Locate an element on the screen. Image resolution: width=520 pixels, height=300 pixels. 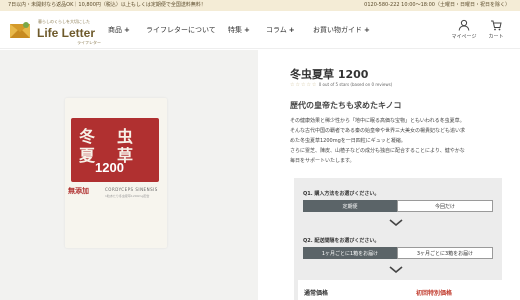
logo-brand-name: Life Letter is located at coordinates (66, 33).